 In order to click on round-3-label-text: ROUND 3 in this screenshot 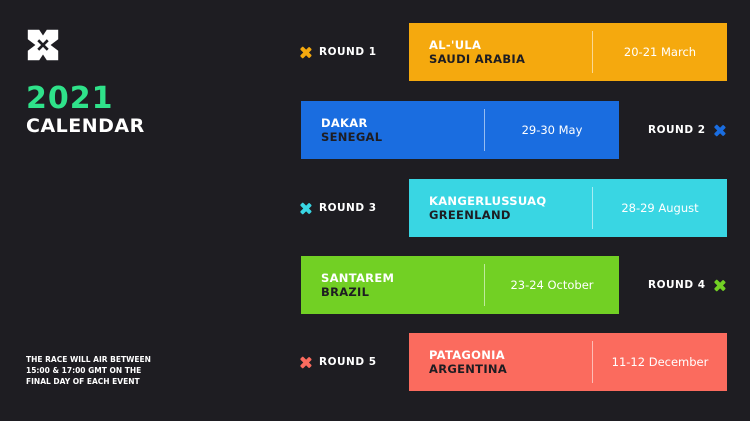, I will do `click(348, 208)`.